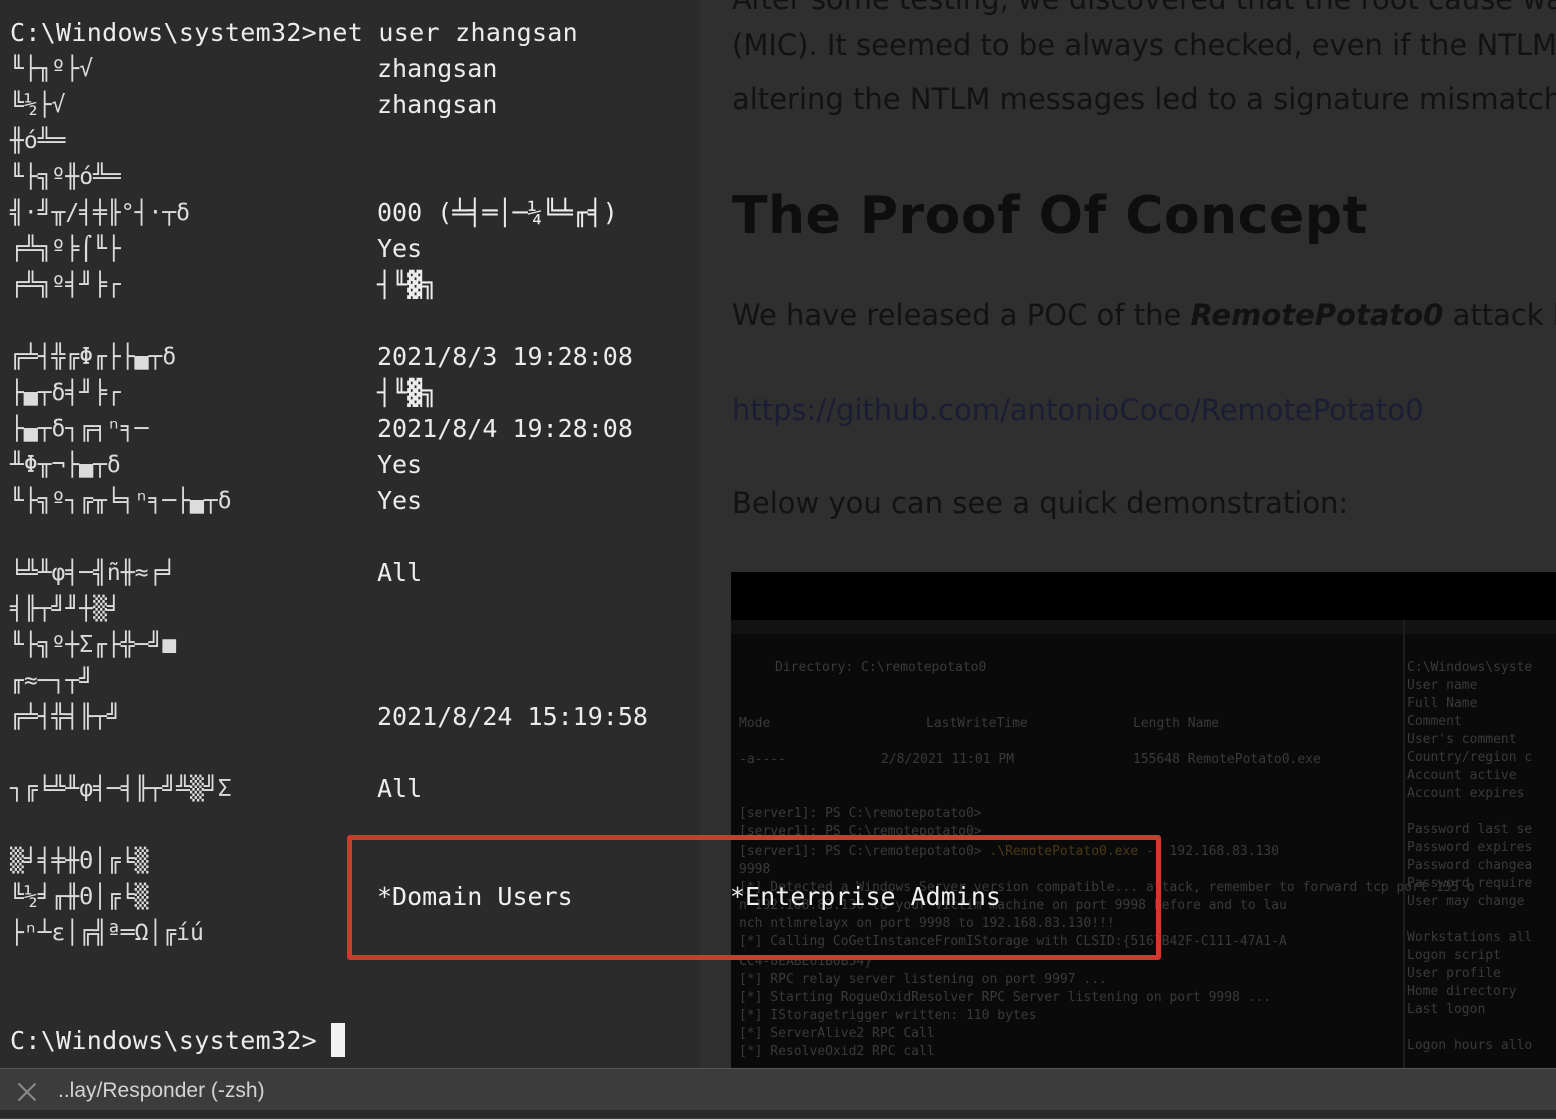  Describe the element at coordinates (1176, 723) in the screenshot. I see `shot-line: Length Name` at that location.